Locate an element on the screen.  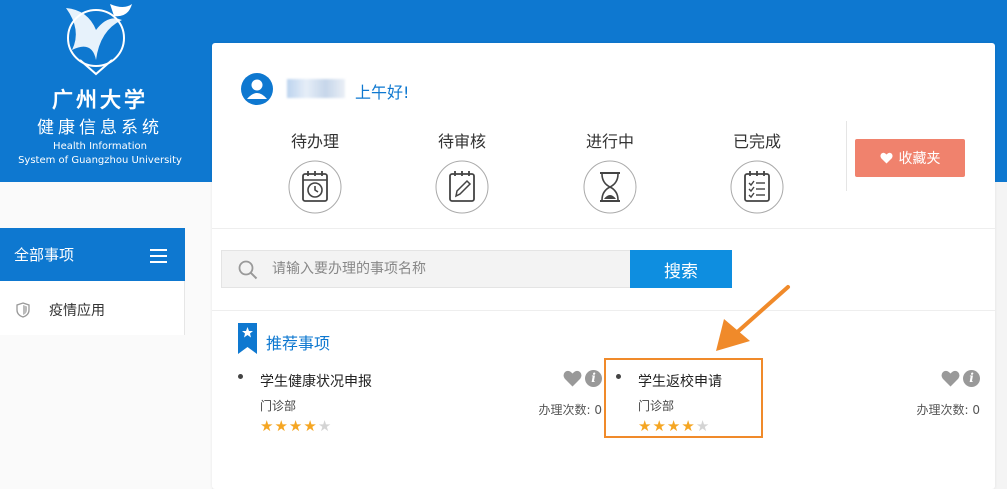
logo-english-line2: System of Guangzhou University is located at coordinates (100, 160).